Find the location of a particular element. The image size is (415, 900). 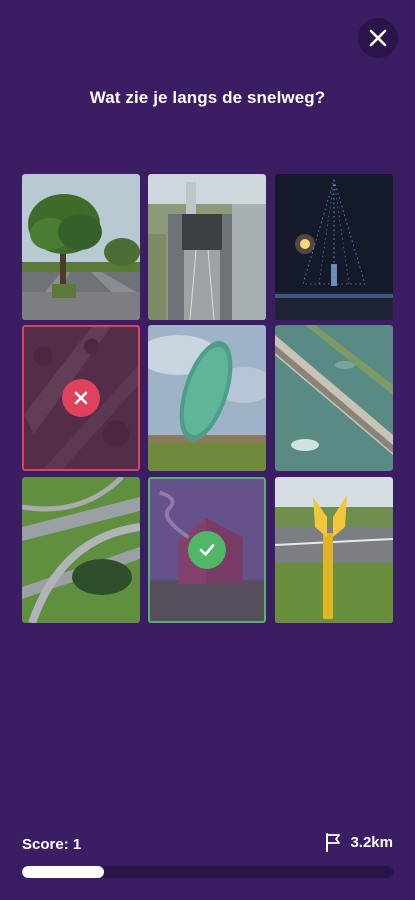

tree-highway-image is located at coordinates (81, 247).